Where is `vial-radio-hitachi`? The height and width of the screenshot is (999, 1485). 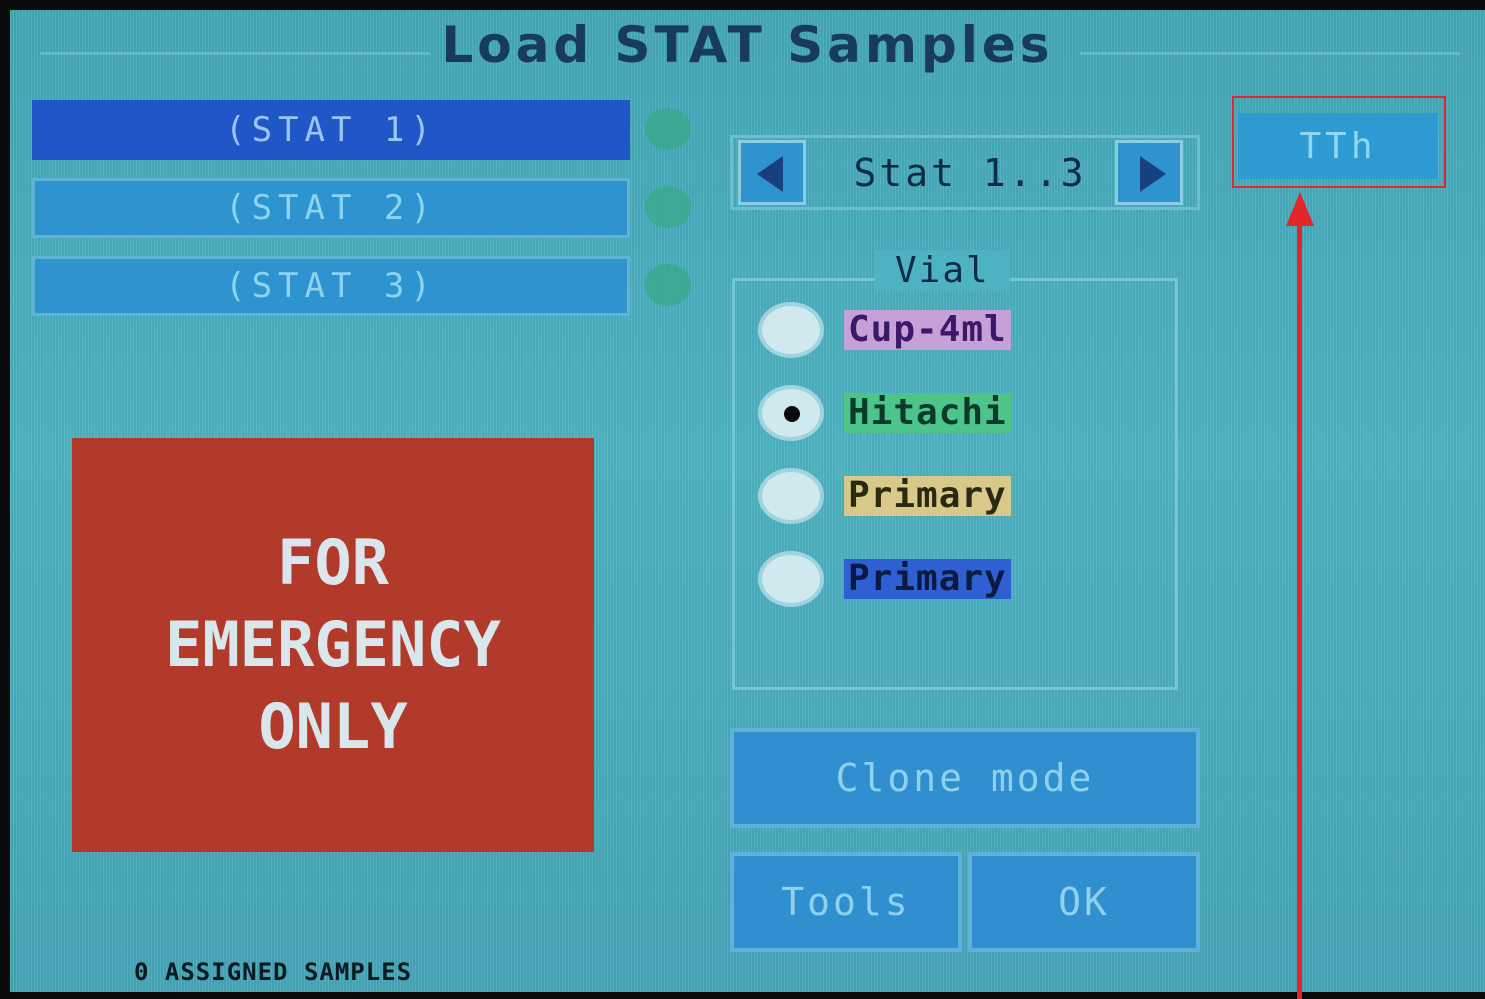 vial-radio-hitachi is located at coordinates (791, 413).